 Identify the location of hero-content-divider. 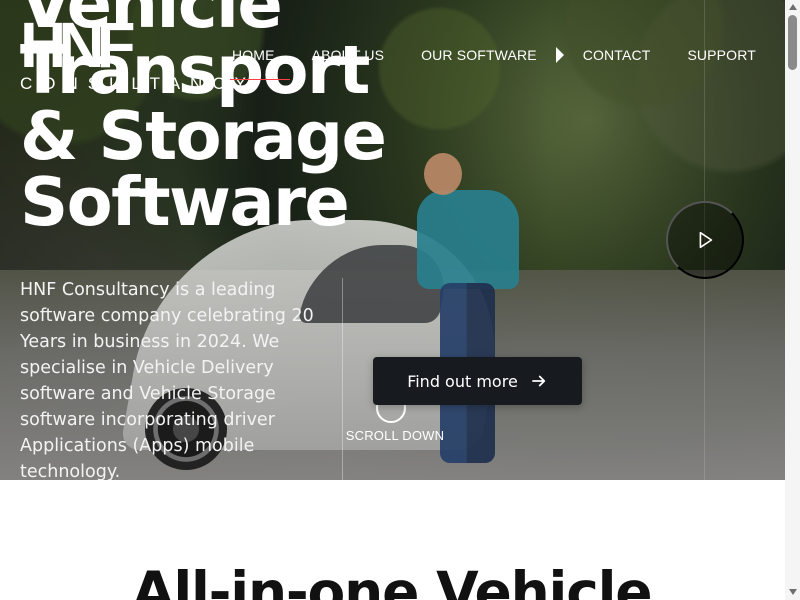
(342, 379).